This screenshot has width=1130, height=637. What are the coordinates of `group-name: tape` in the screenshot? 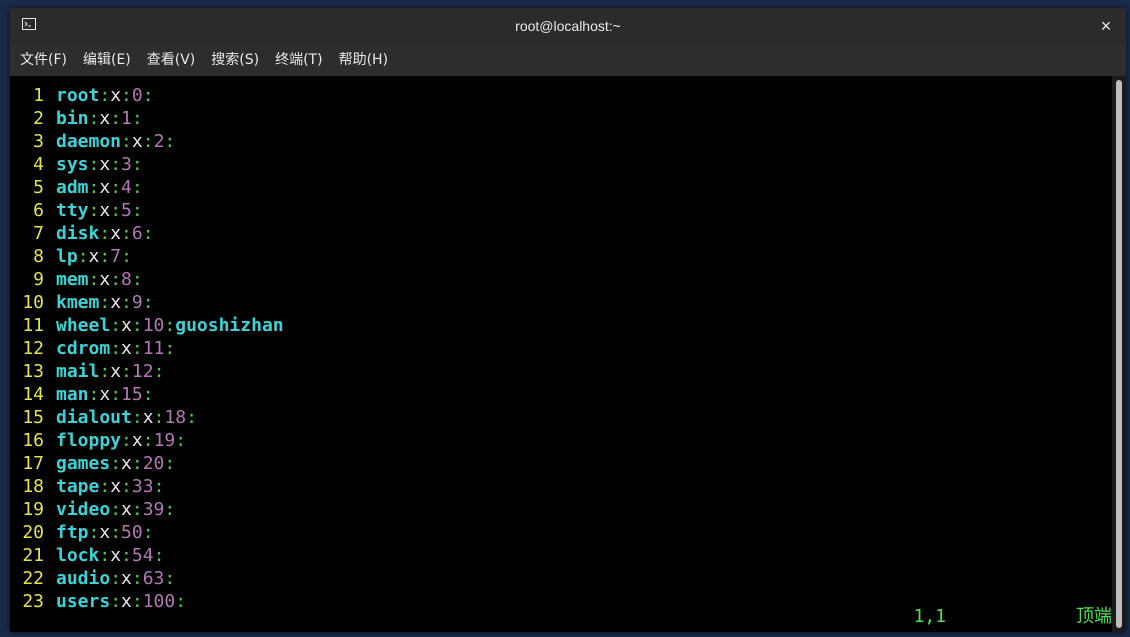 It's located at (78, 486).